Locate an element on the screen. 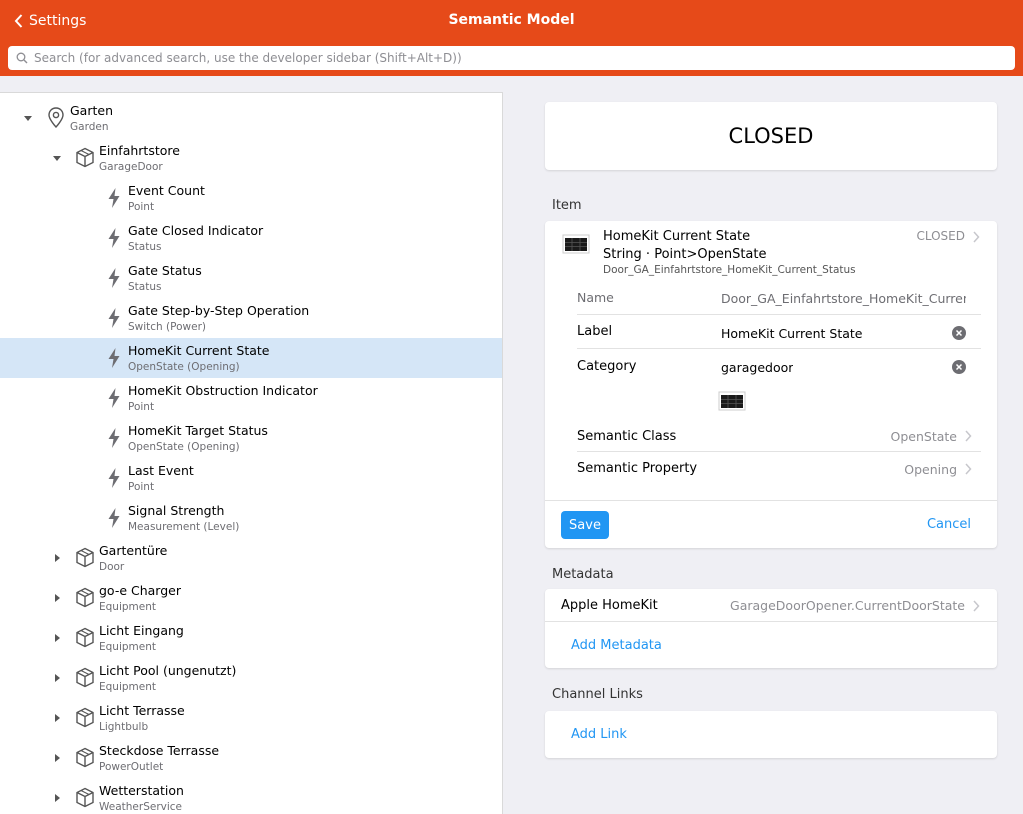 The height and width of the screenshot is (814, 1023). page-title: Semantic Model is located at coordinates (511, 20).